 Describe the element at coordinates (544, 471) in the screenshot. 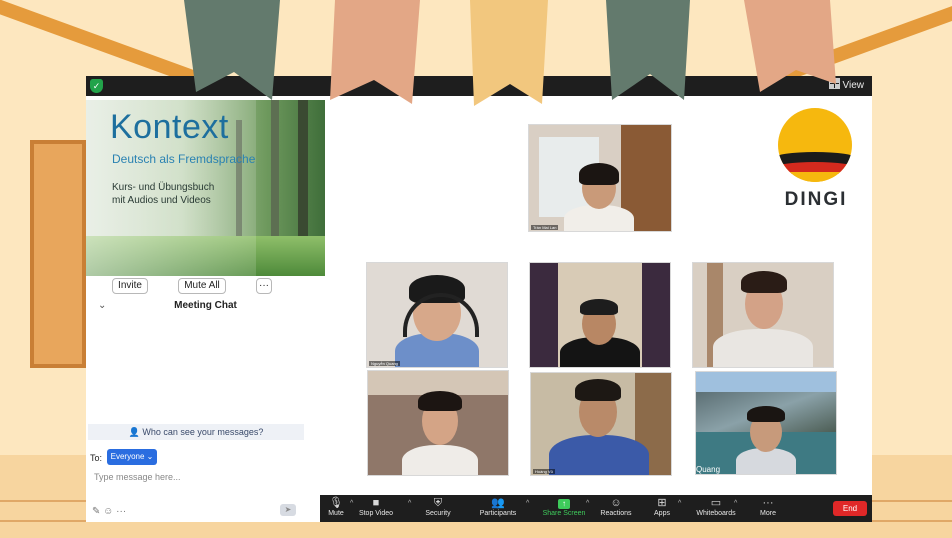

I see `participant-name: Hoàng Vũ` at that location.